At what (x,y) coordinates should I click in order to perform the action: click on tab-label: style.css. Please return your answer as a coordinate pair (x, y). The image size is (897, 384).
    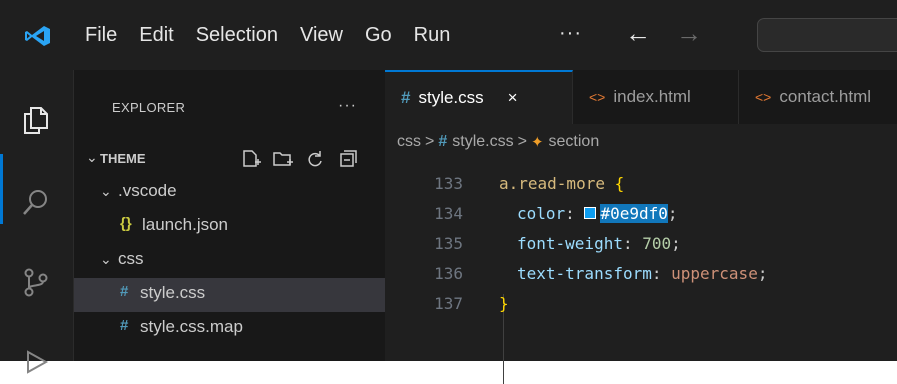
    Looking at the image, I should click on (451, 97).